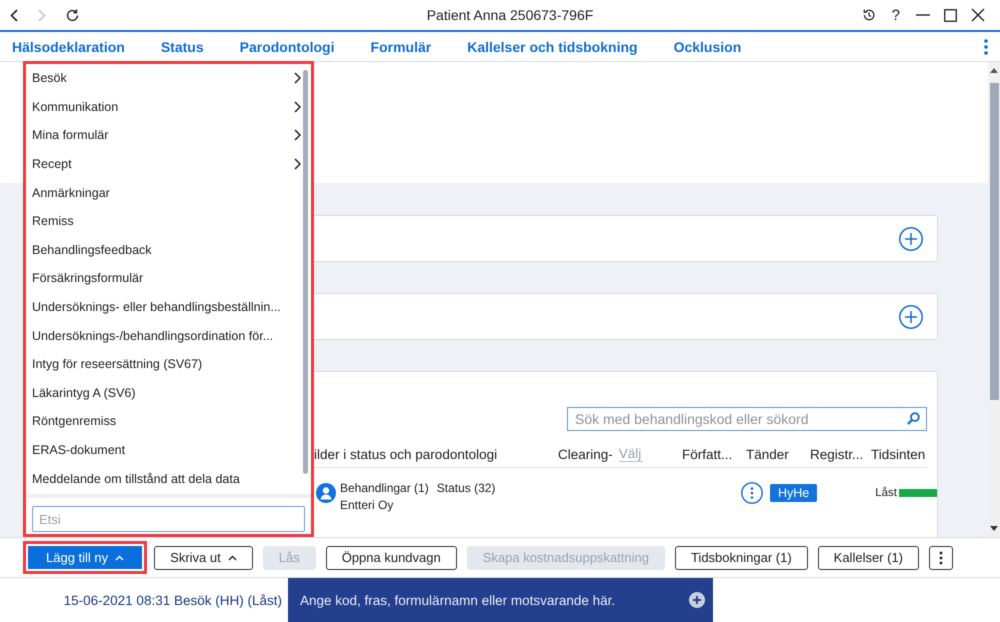 This screenshot has width=1000, height=622. What do you see at coordinates (163, 221) in the screenshot?
I see `menu-item: Remiss` at bounding box center [163, 221].